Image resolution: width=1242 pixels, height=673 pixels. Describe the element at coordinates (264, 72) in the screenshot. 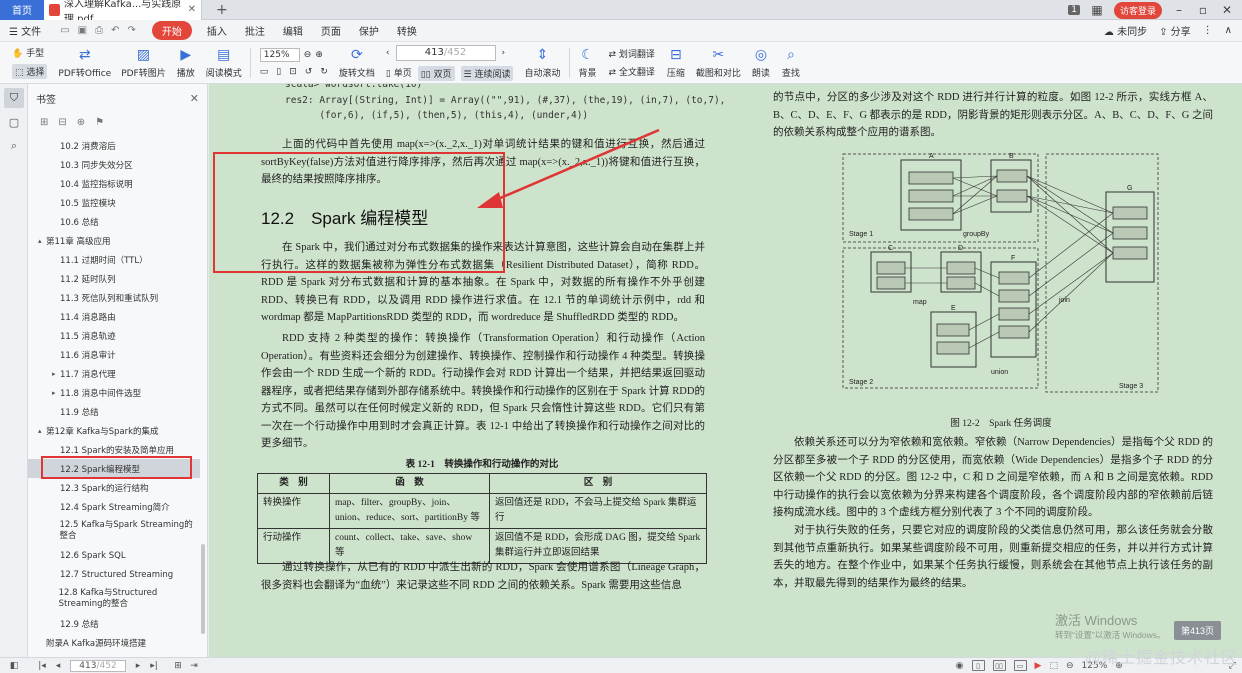

I see `fit-page-icon: ▭` at that location.